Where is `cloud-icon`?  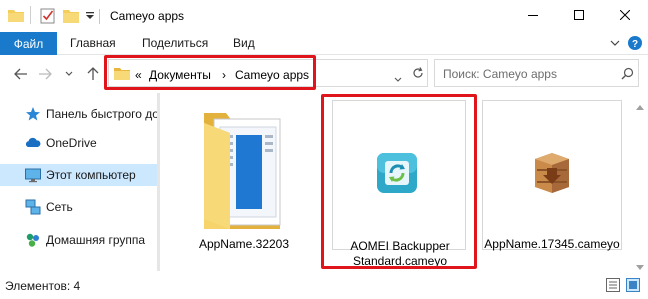
cloud-icon is located at coordinates (33, 143).